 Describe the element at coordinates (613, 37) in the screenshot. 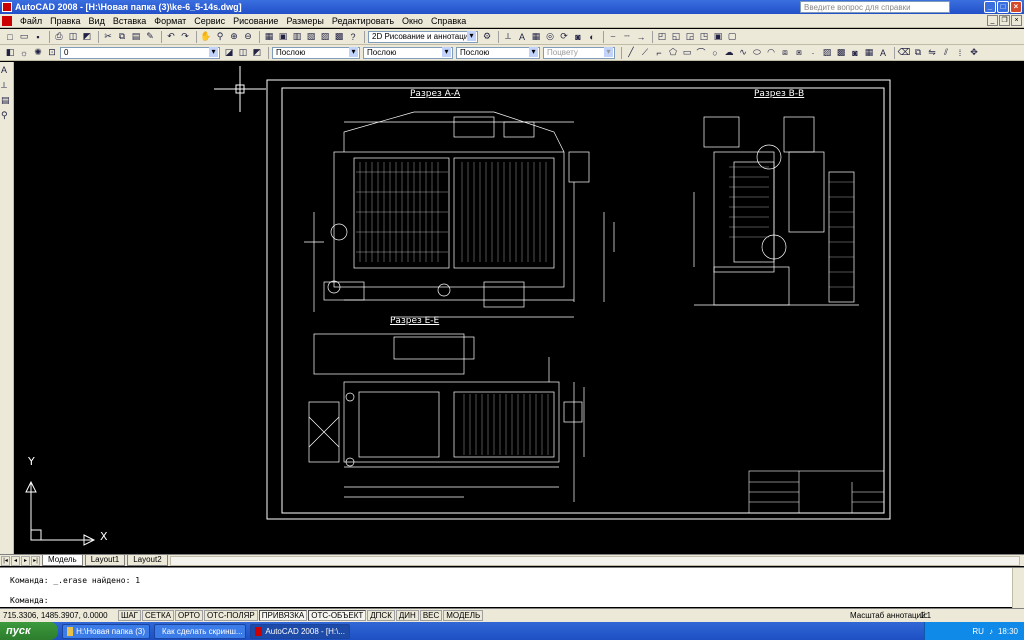

I see `line-type-icon: ⎯` at that location.